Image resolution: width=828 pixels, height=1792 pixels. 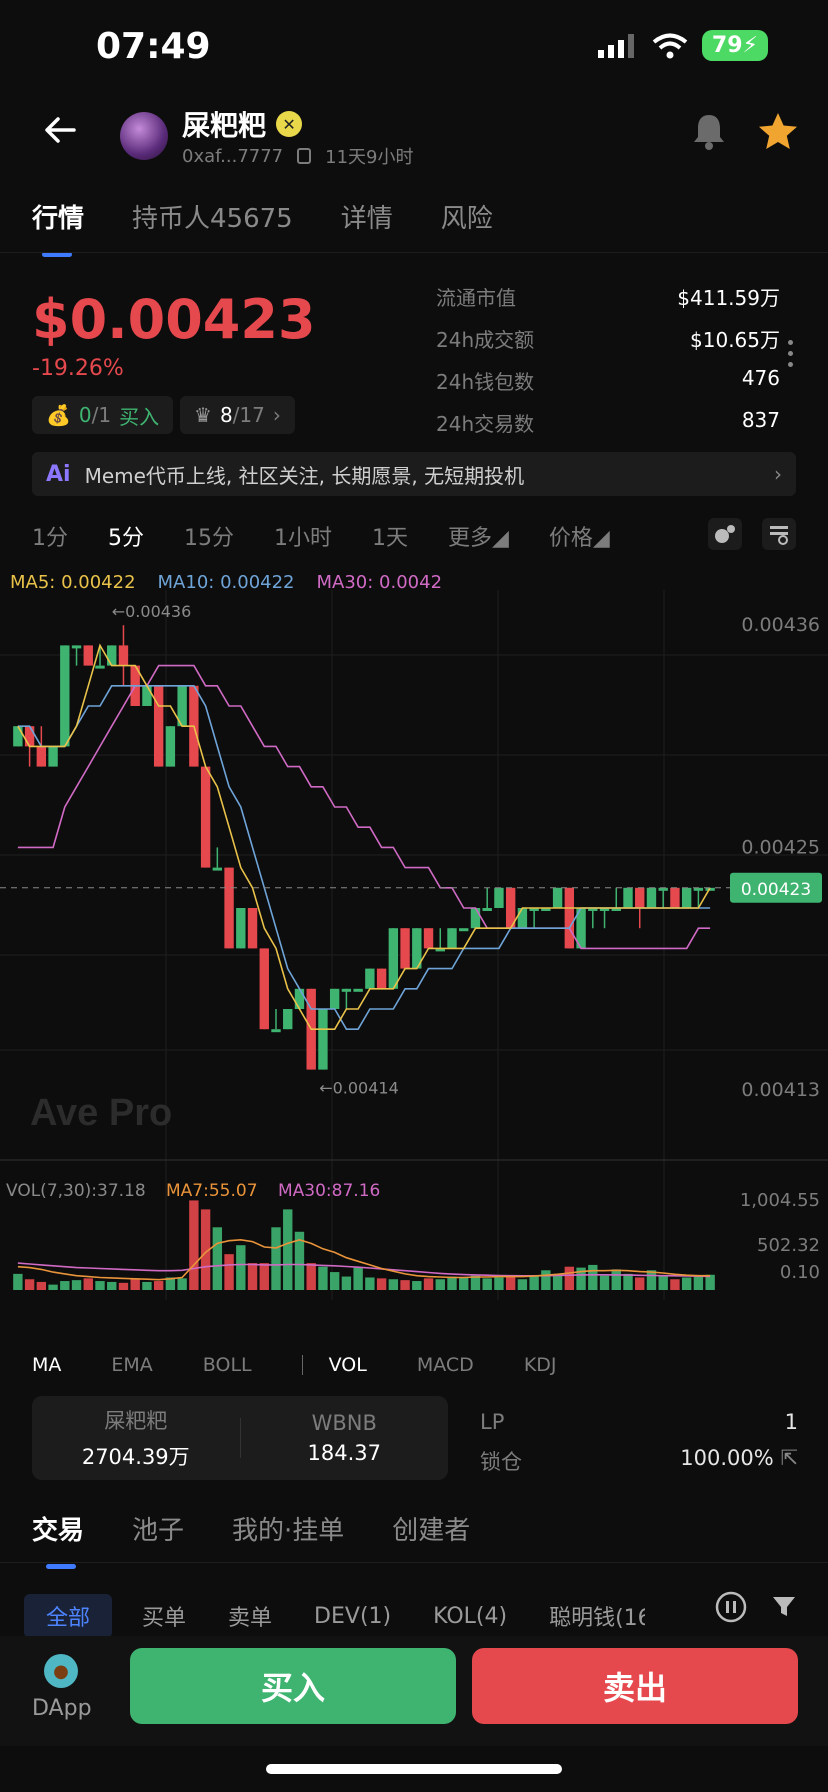 What do you see at coordinates (293, 1686) in the screenshot?
I see `buy-button: 买入` at bounding box center [293, 1686].